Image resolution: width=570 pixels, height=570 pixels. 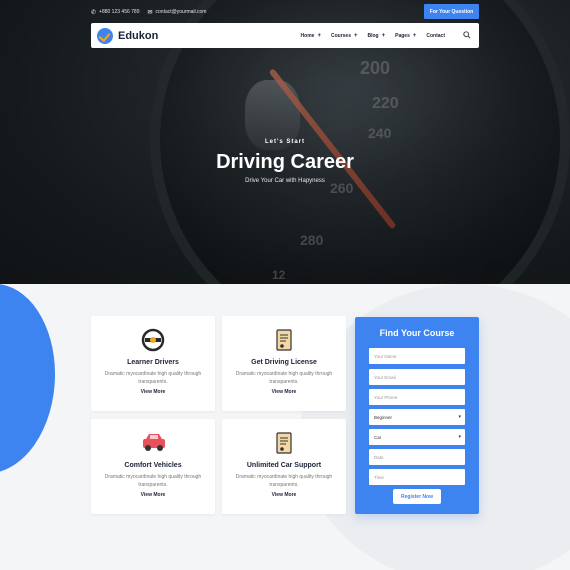 I want to click on card-title: Unlimited Car Support, so click(x=284, y=465).